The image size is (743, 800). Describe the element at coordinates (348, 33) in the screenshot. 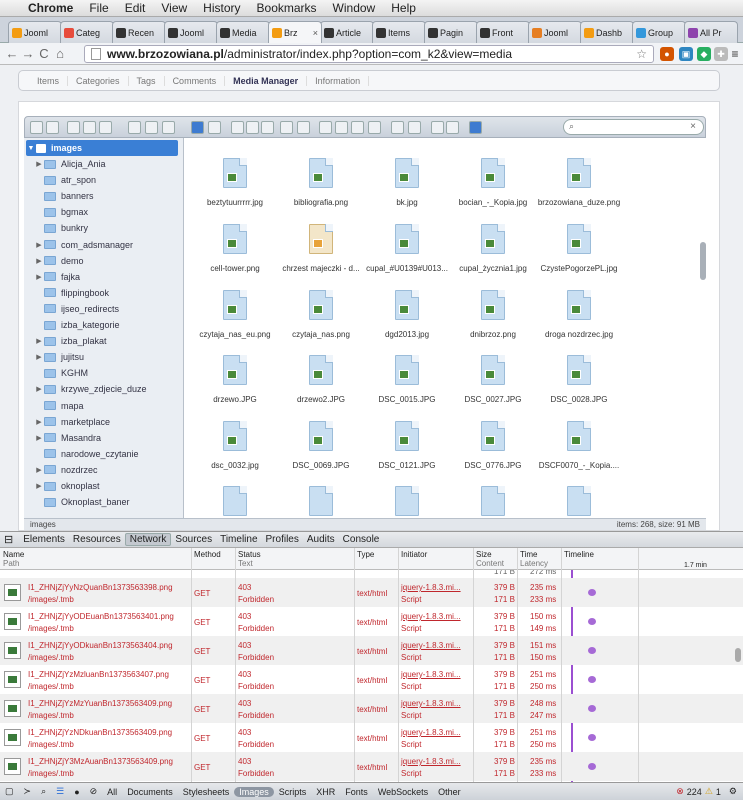

I see `tab-label: Article` at that location.